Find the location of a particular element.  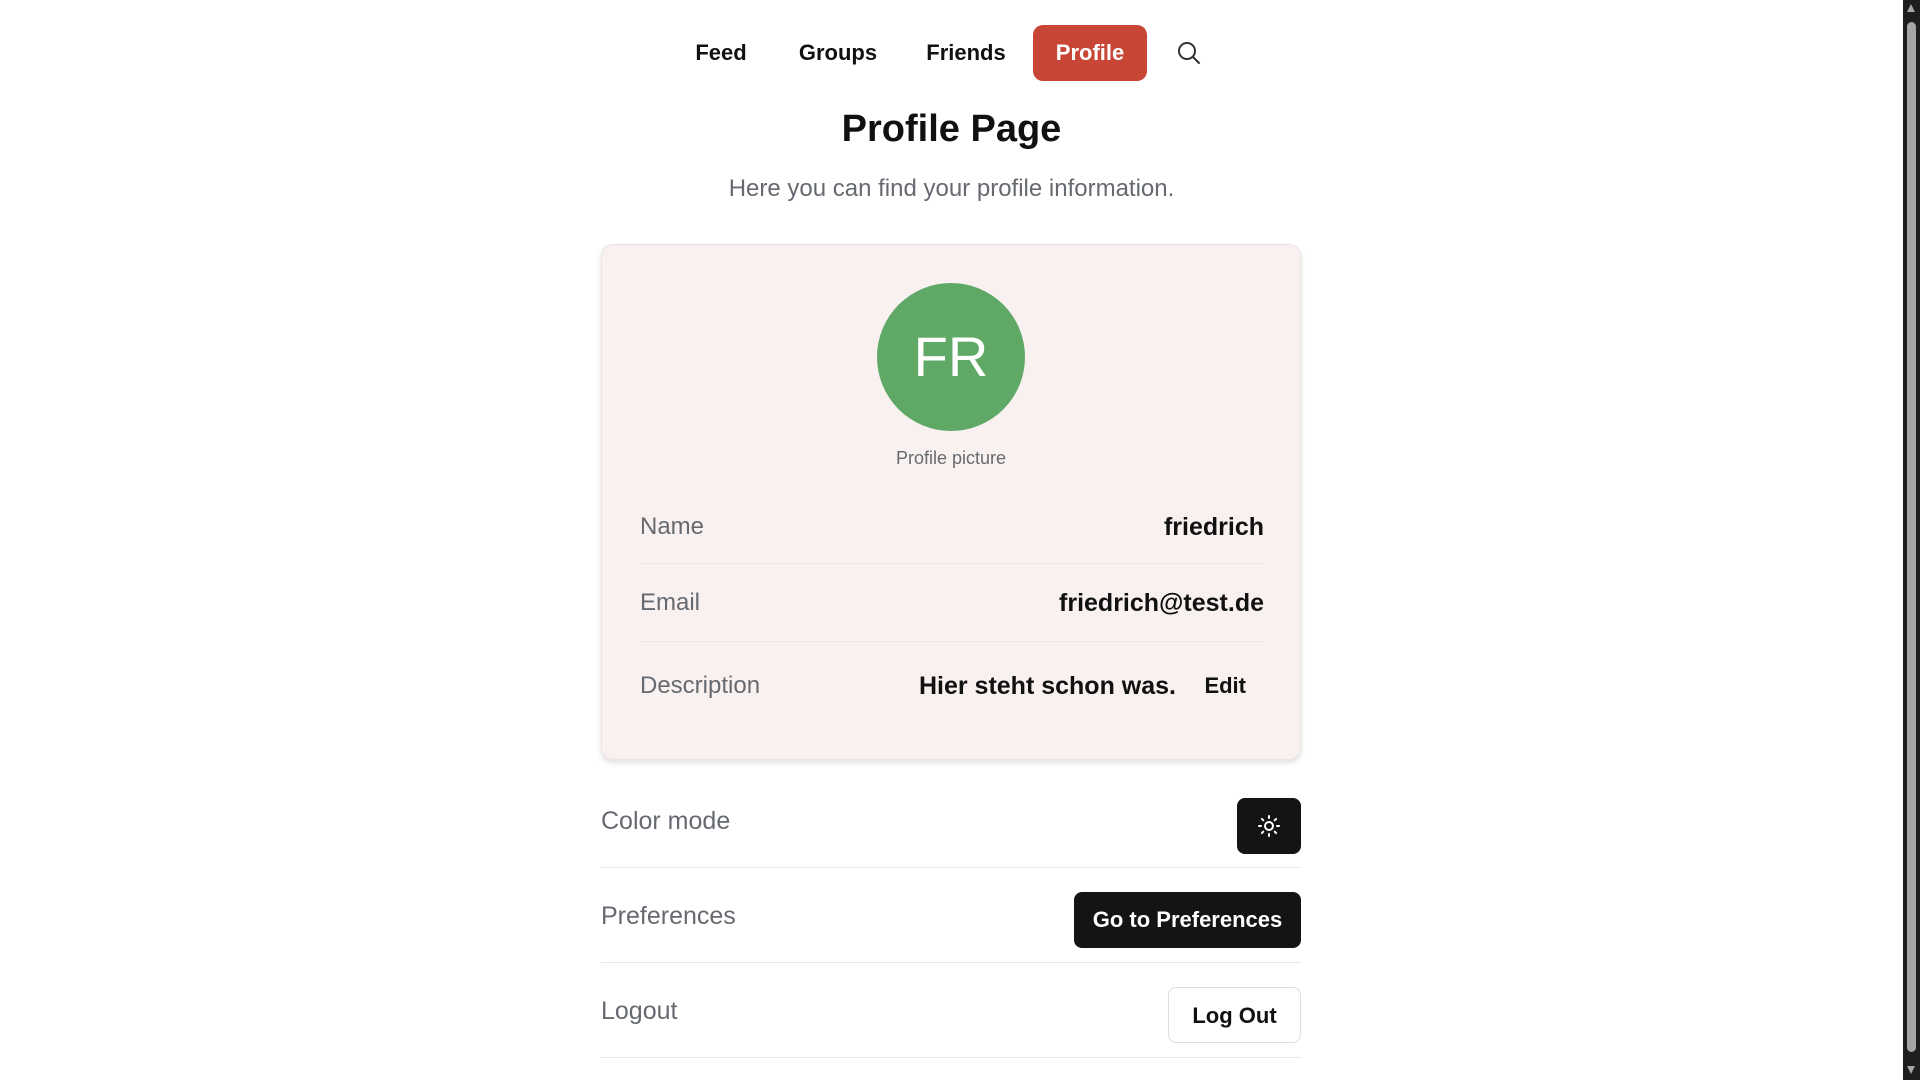

description-value: Hier steht schon was. is located at coordinates (1047, 686).